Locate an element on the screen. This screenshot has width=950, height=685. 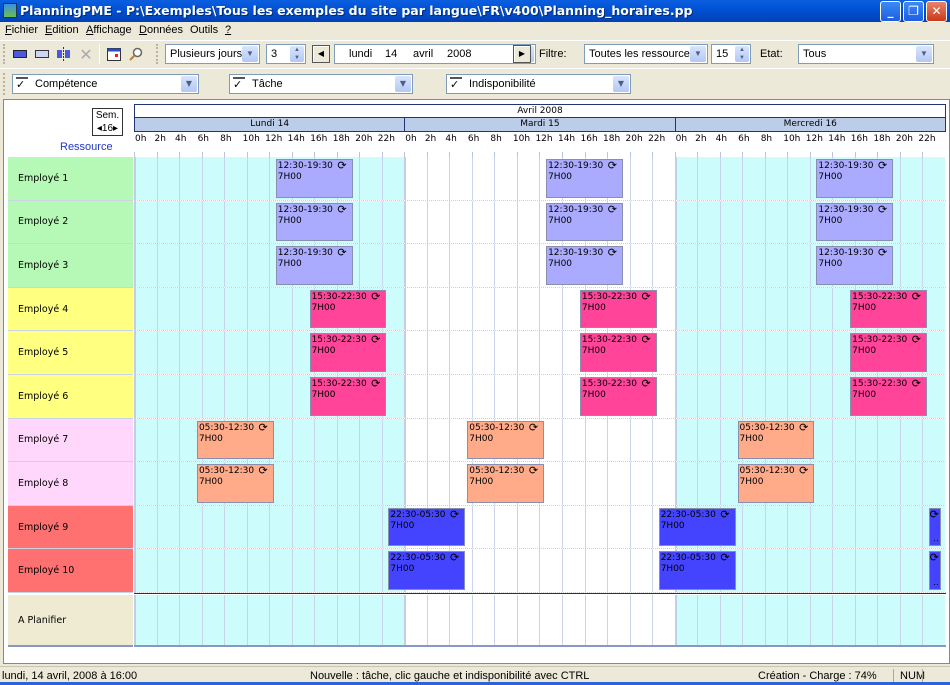
hour-label: 20h is located at coordinates (904, 139).